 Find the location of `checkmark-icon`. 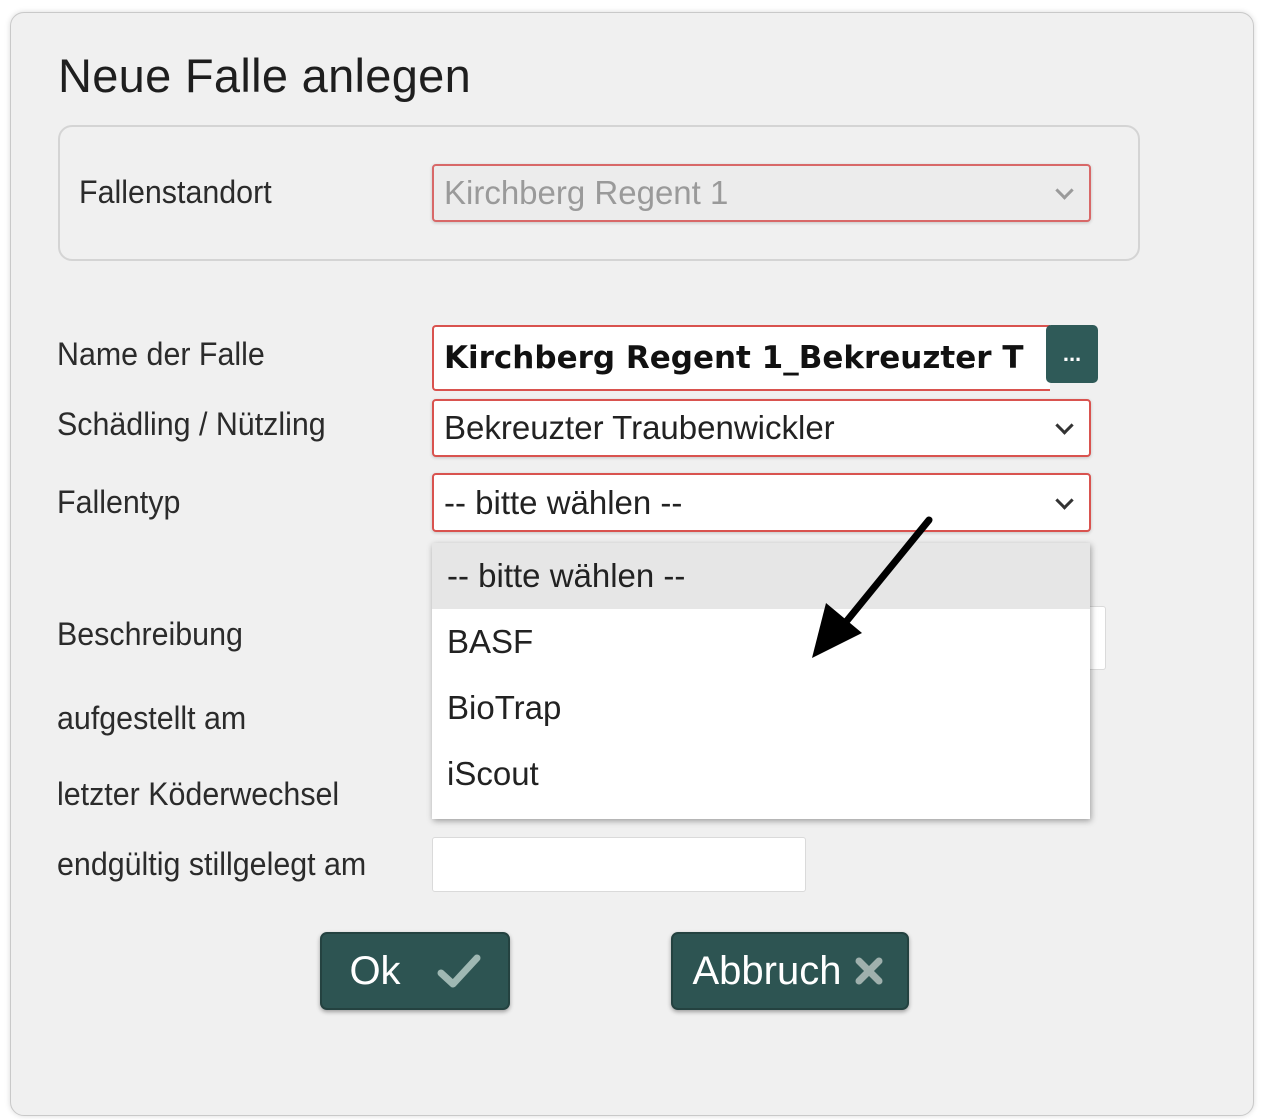

checkmark-icon is located at coordinates (459, 971).